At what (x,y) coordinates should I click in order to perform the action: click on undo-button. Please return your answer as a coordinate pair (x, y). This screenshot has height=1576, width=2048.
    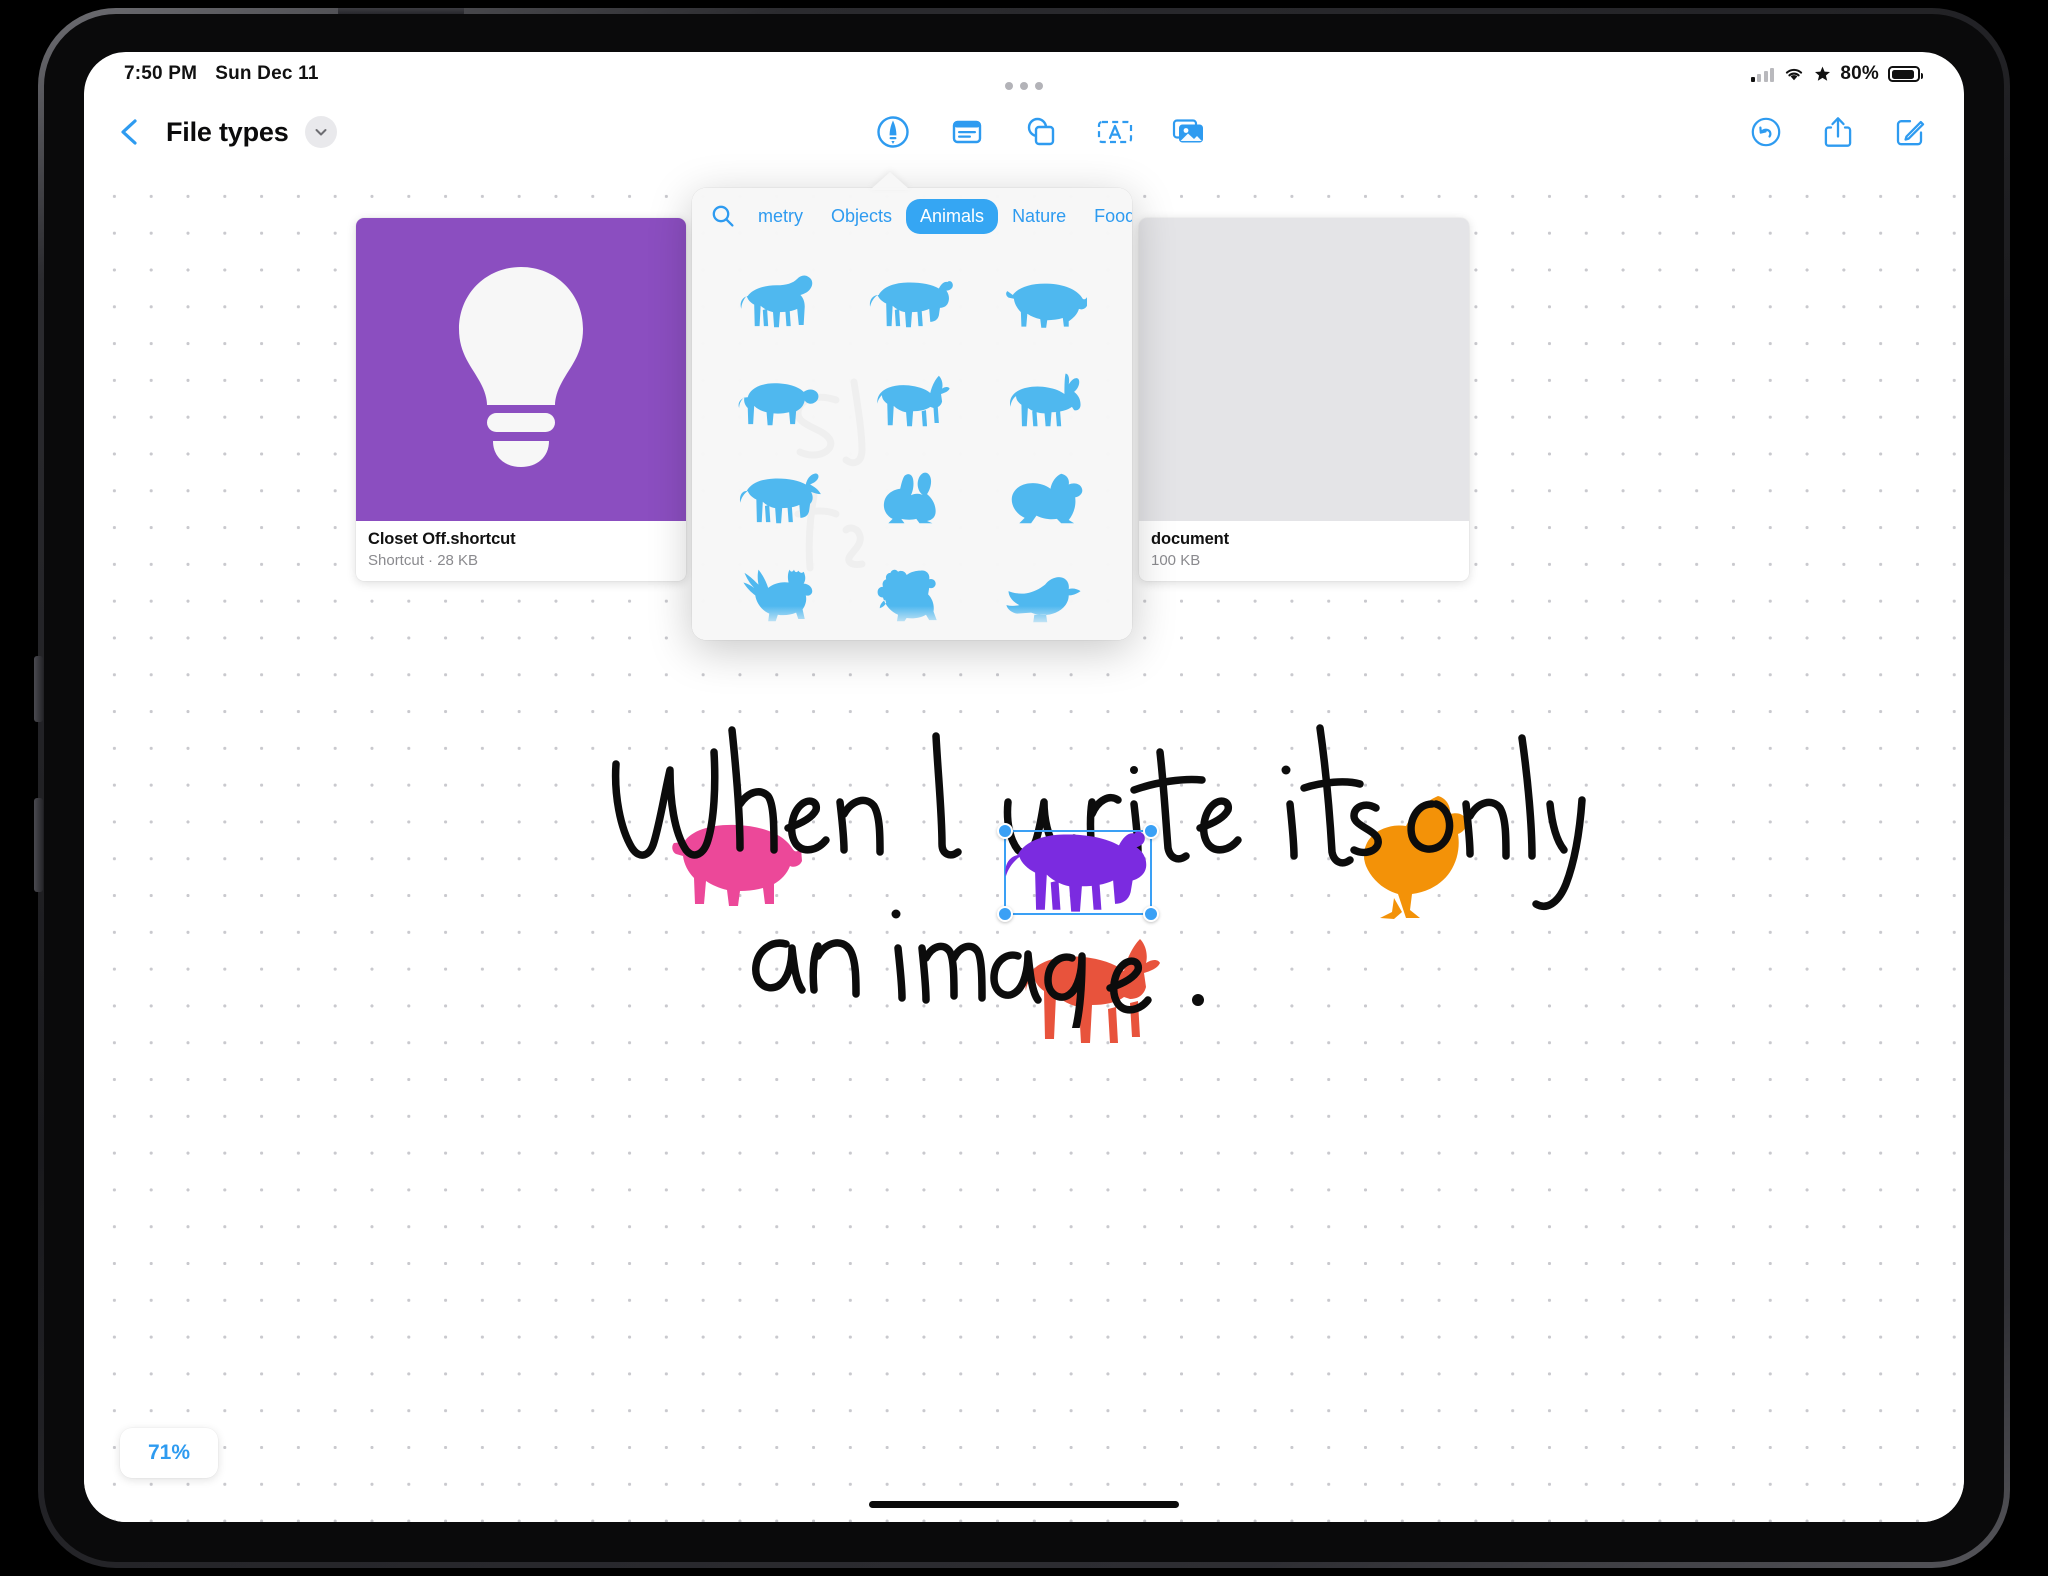
    Looking at the image, I should click on (1766, 132).